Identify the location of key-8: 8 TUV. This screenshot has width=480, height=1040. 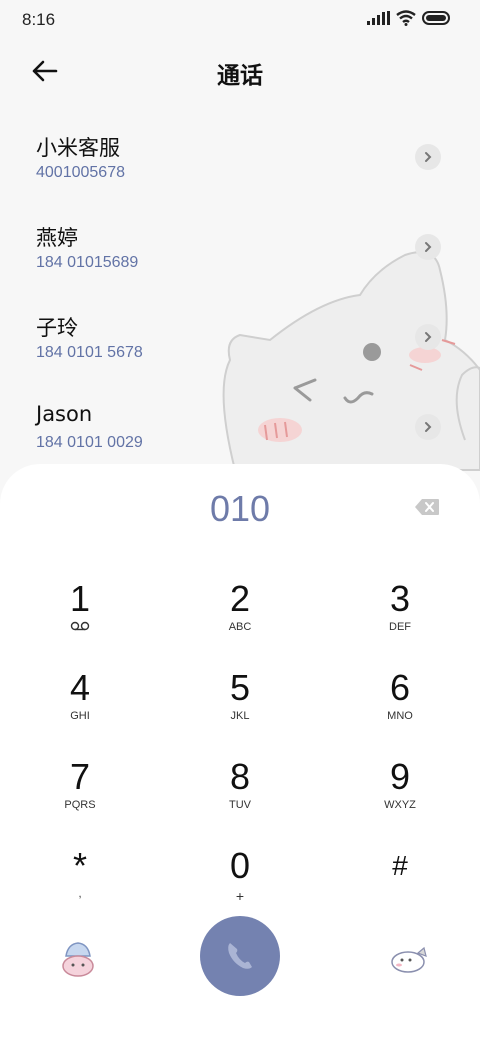
(240, 797).